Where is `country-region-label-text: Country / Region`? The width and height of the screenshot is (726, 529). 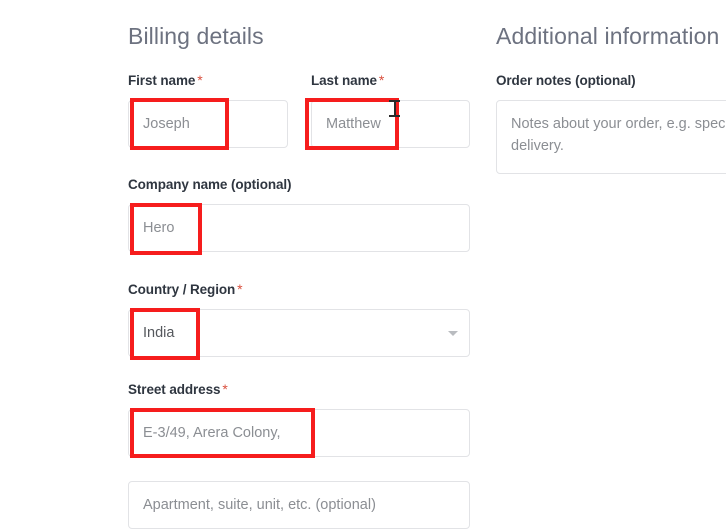 country-region-label-text: Country / Region is located at coordinates (182, 289).